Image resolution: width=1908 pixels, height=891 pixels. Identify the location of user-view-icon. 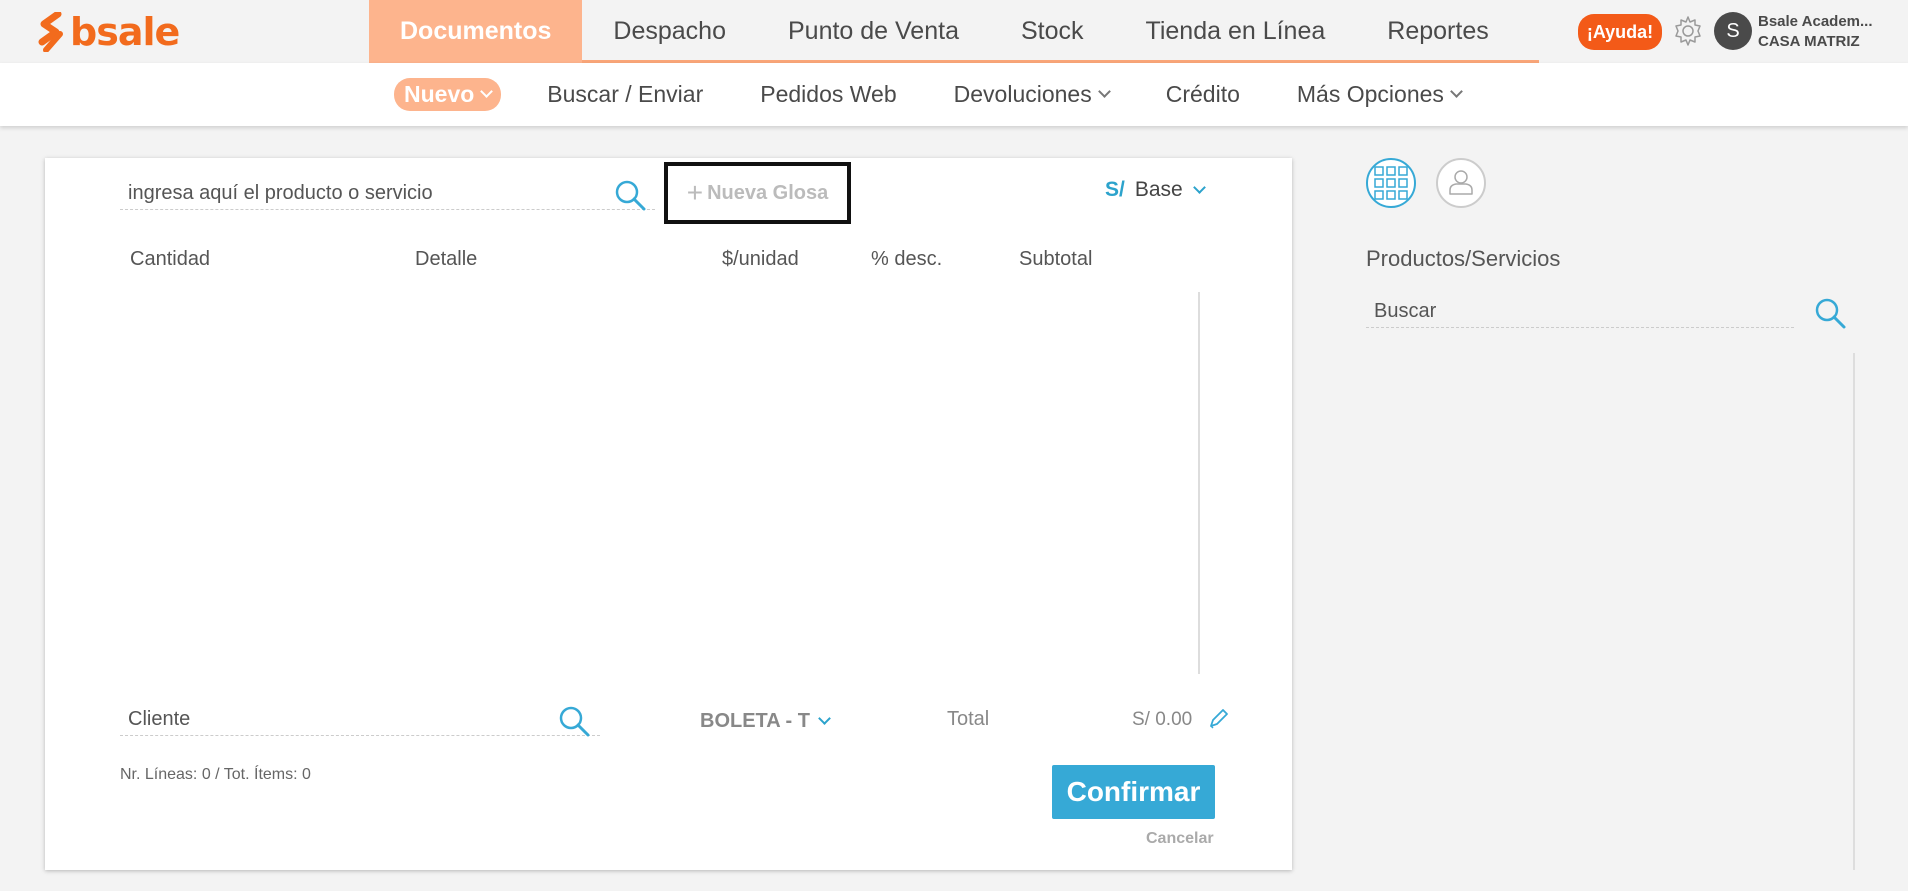
(1461, 182).